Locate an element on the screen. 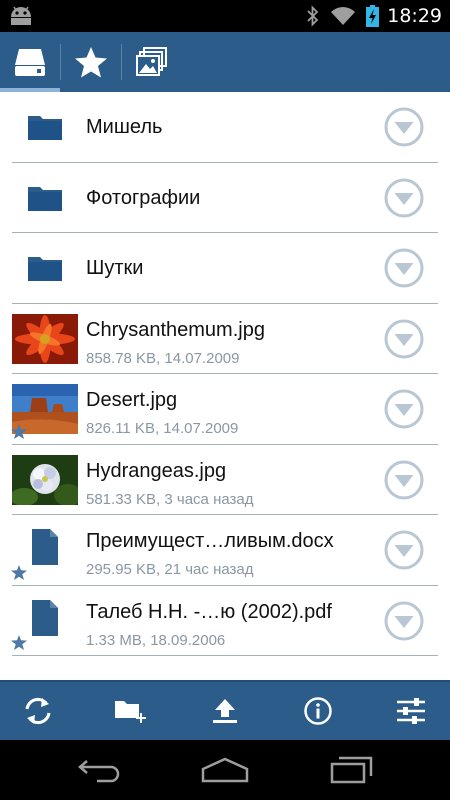  star-icon is located at coordinates (91, 62).